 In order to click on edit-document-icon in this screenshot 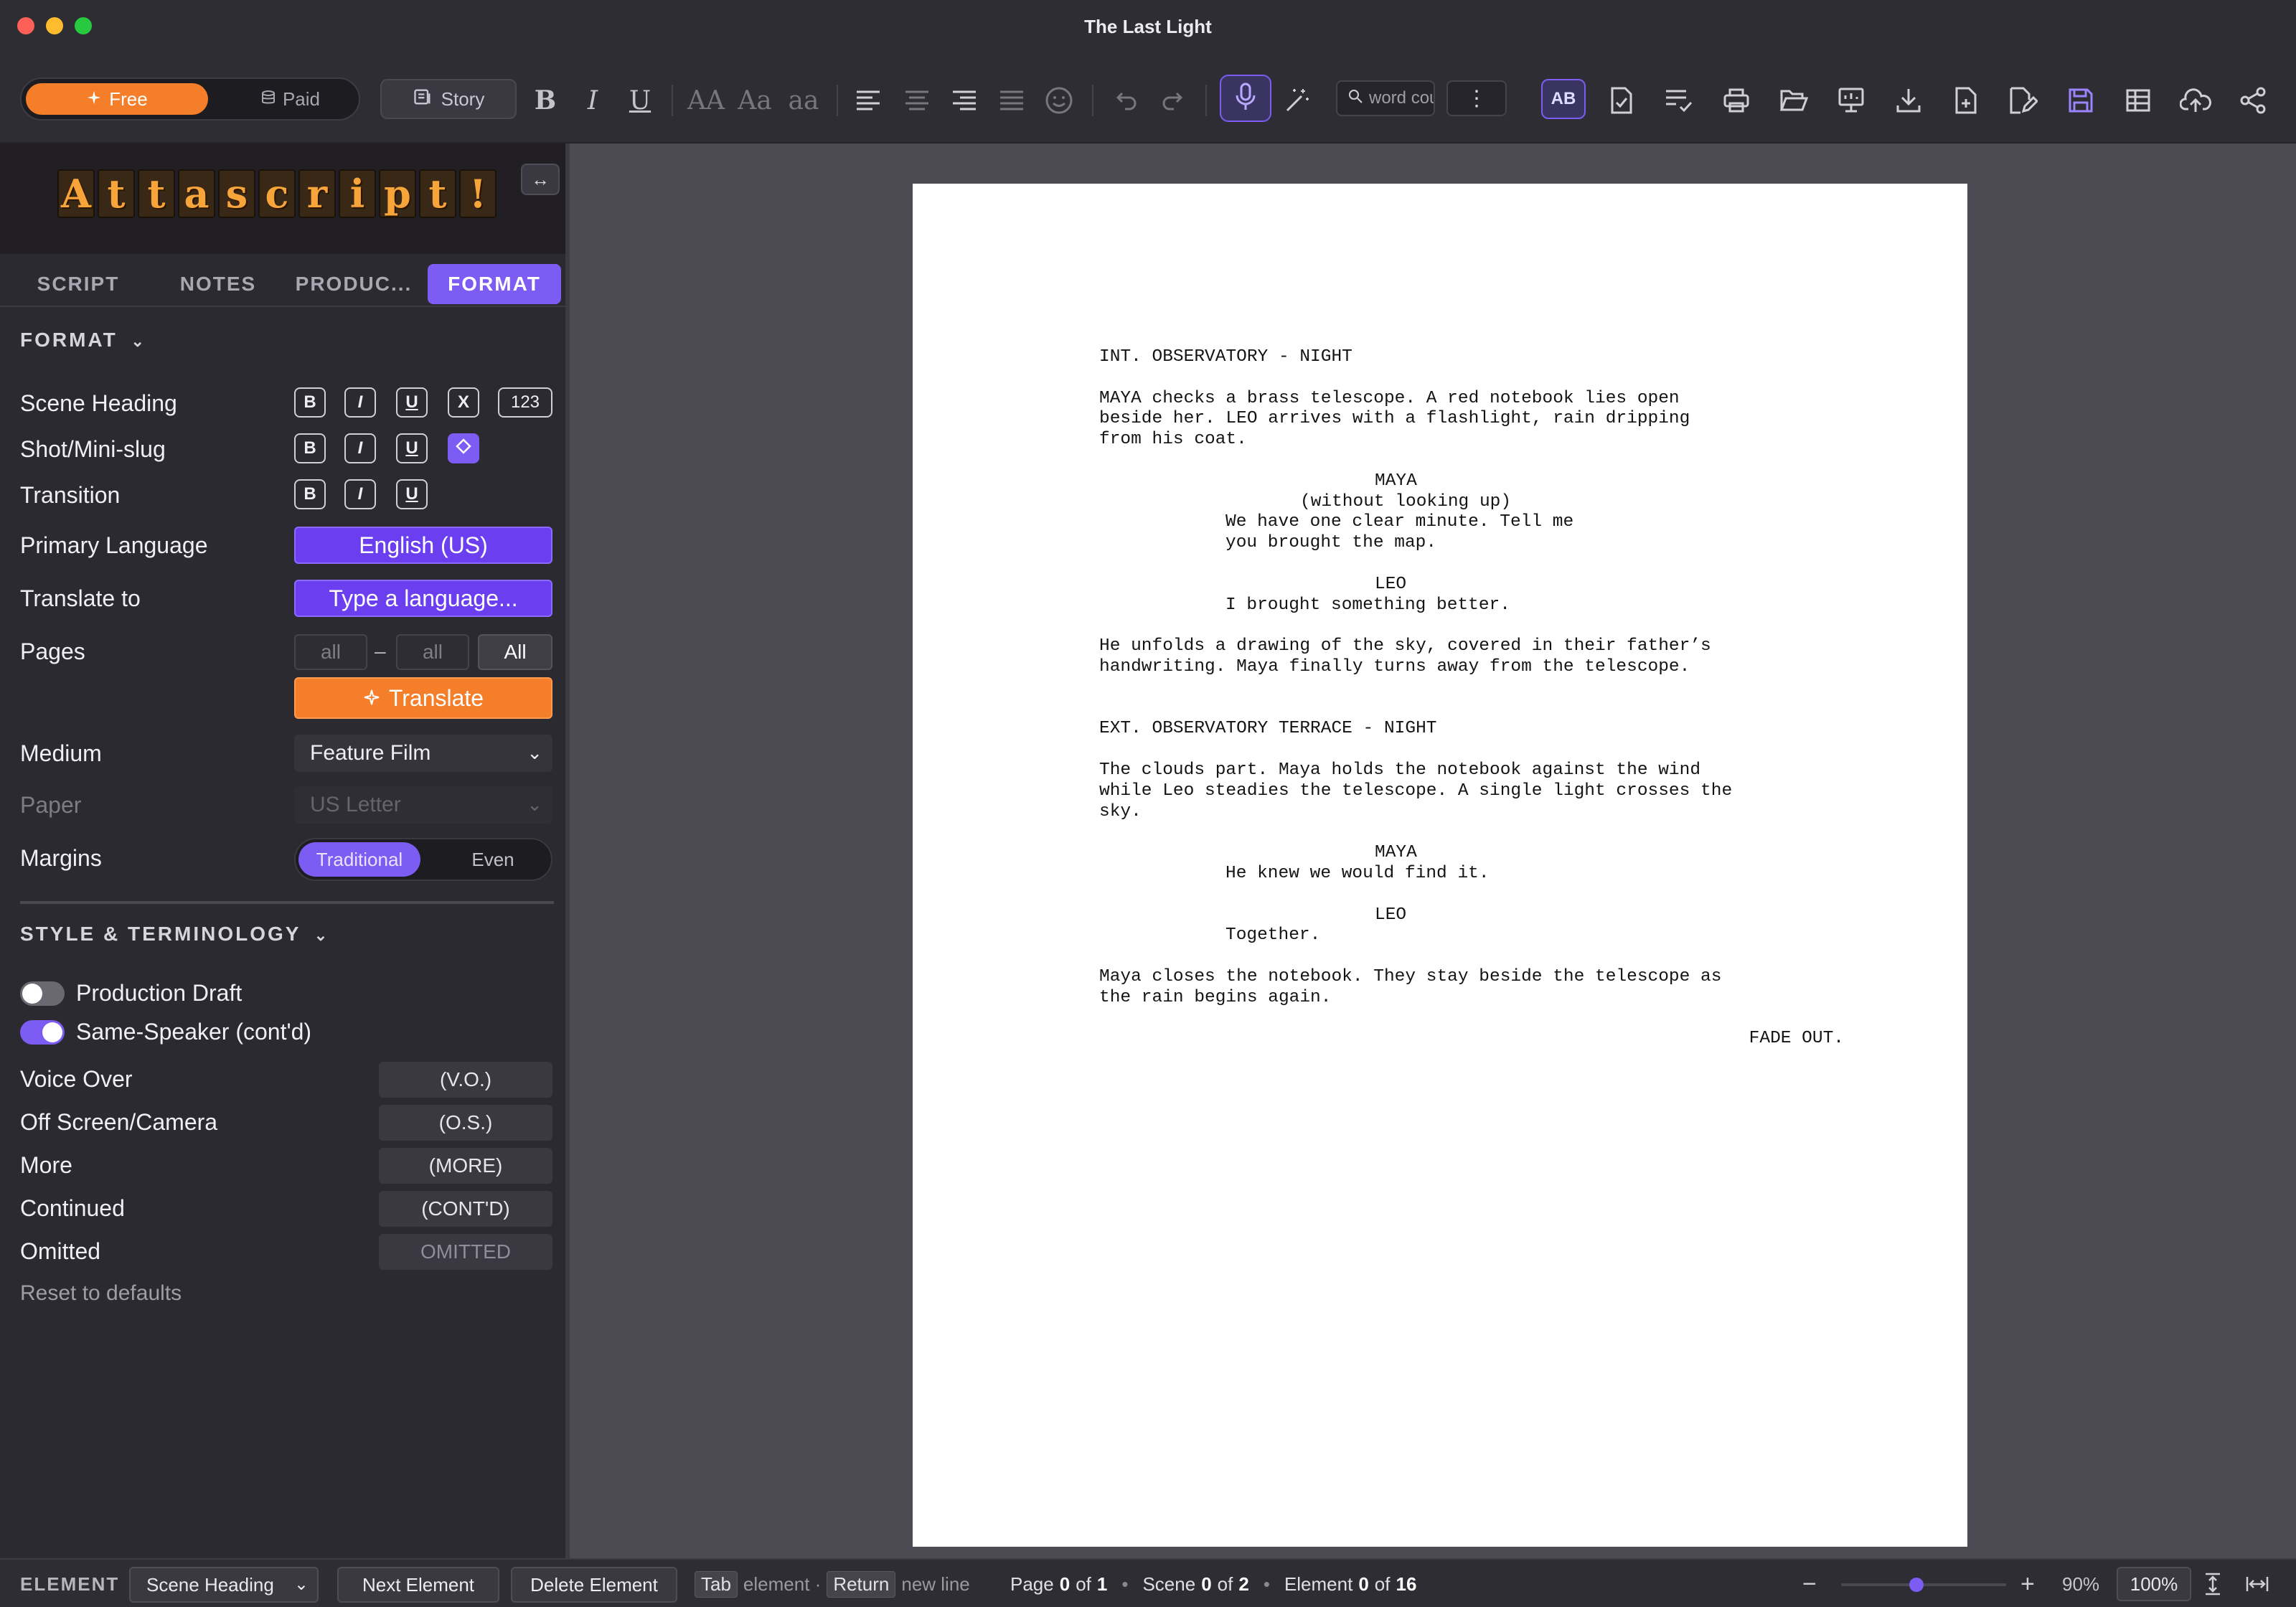, I will do `click(2024, 100)`.